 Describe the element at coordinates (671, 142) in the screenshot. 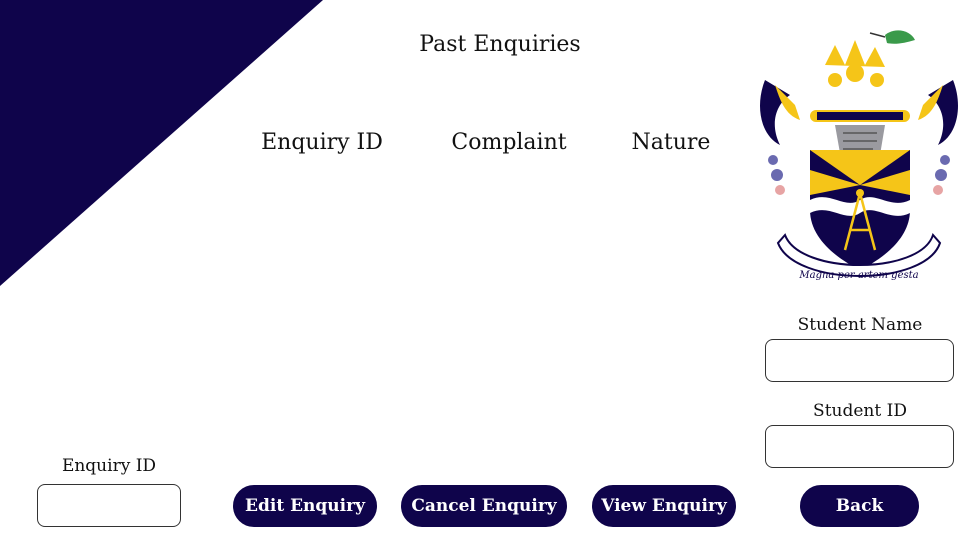

I see `column-header-nature: Nature` at that location.